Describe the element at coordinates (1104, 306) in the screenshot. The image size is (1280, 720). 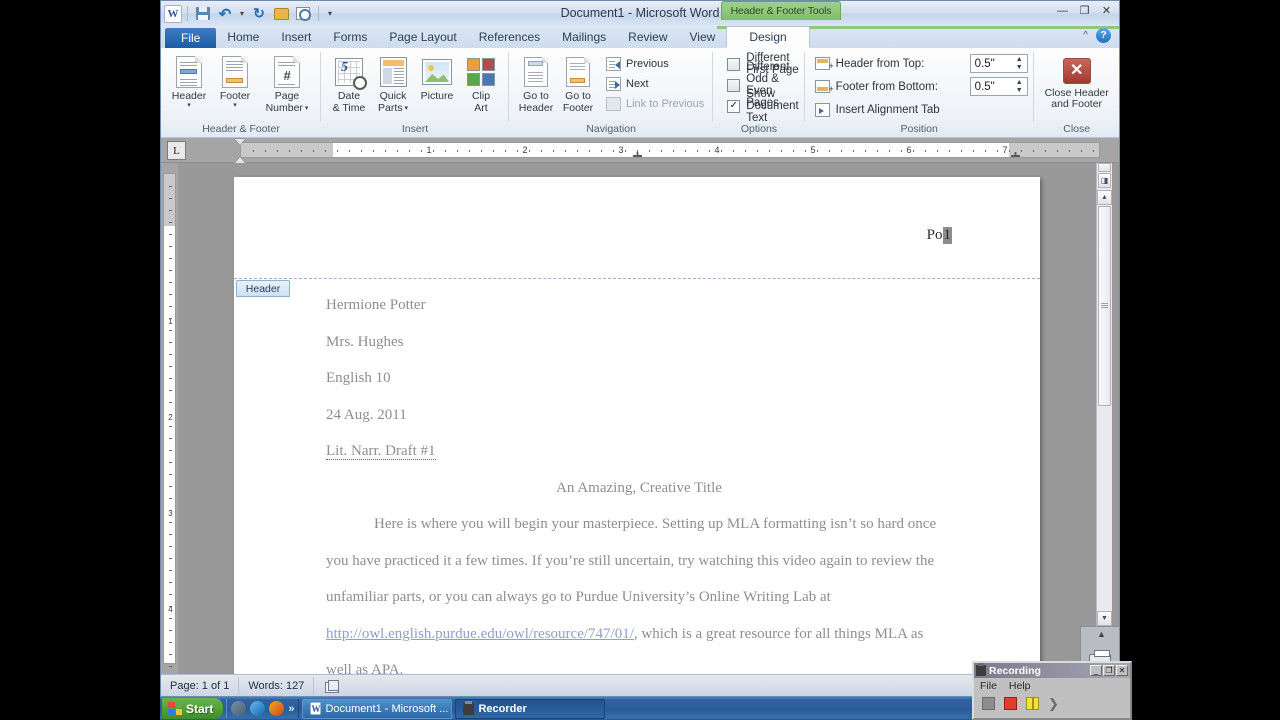
I see `scroll-thumb` at that location.